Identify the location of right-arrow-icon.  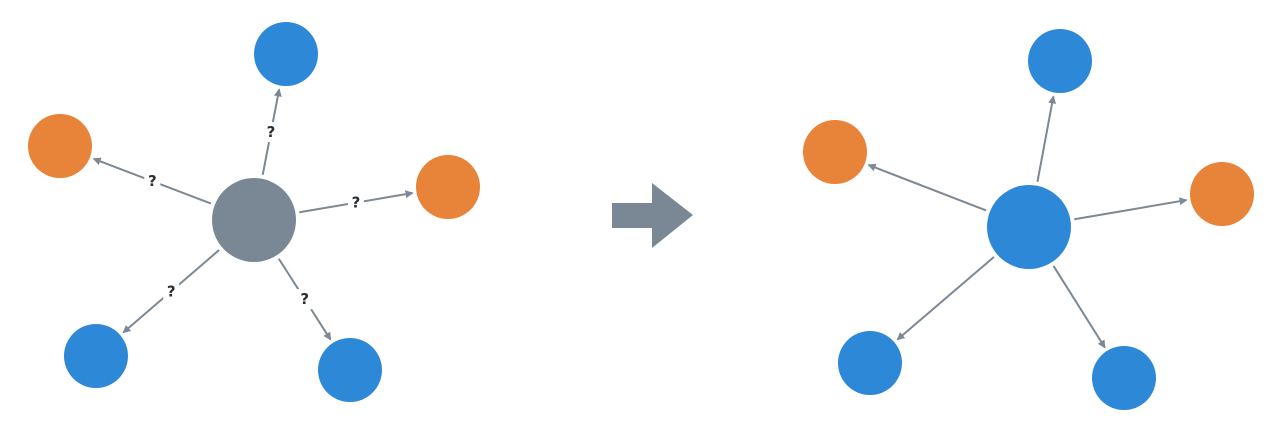
(652, 215).